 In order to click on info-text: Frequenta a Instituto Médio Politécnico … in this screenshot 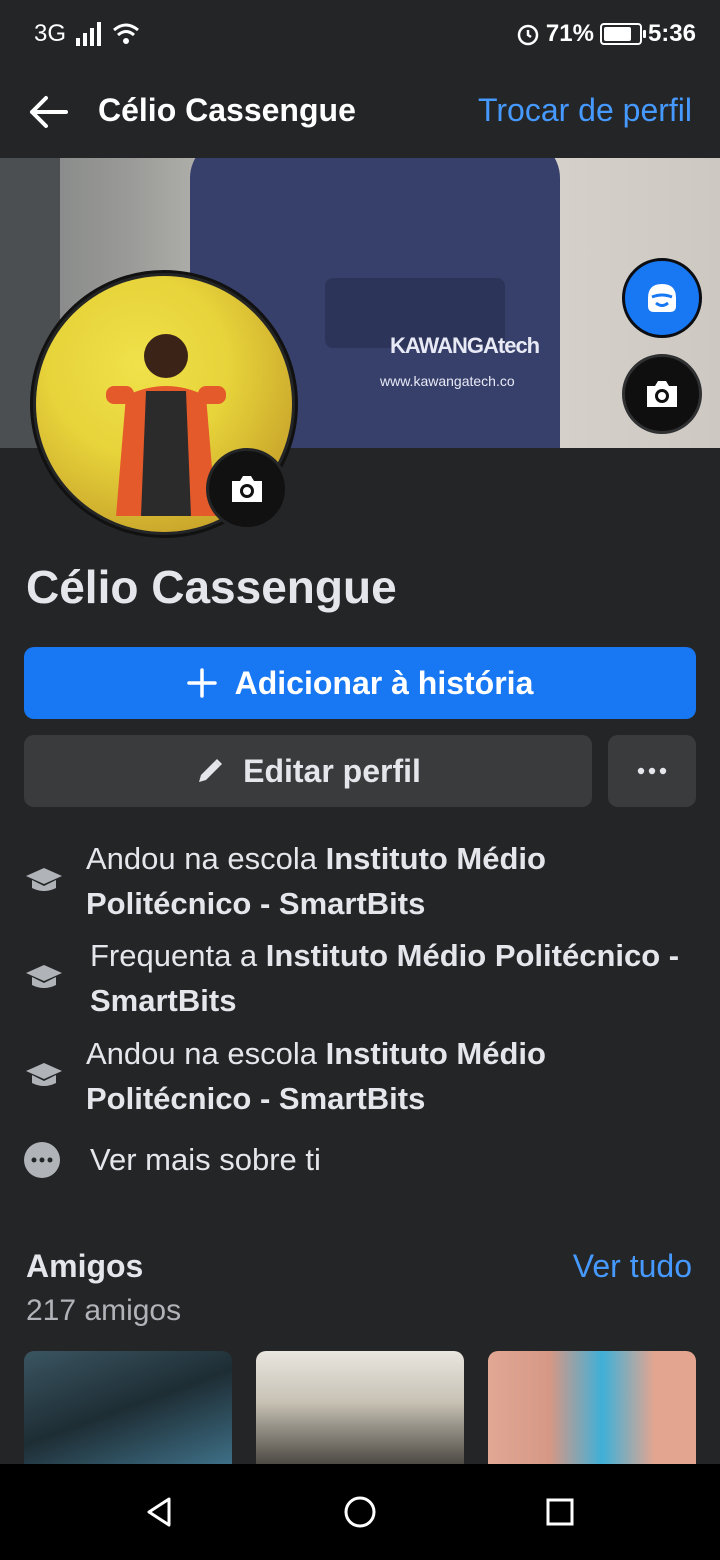, I will do `click(385, 978)`.